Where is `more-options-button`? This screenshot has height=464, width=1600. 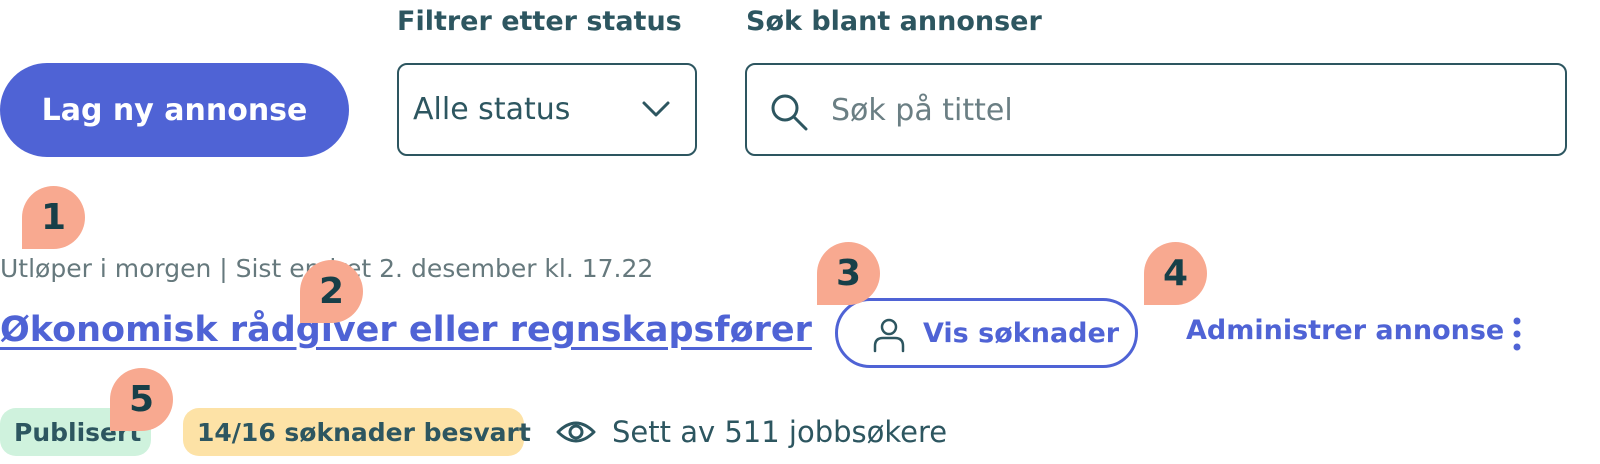 more-options-button is located at coordinates (1517, 334).